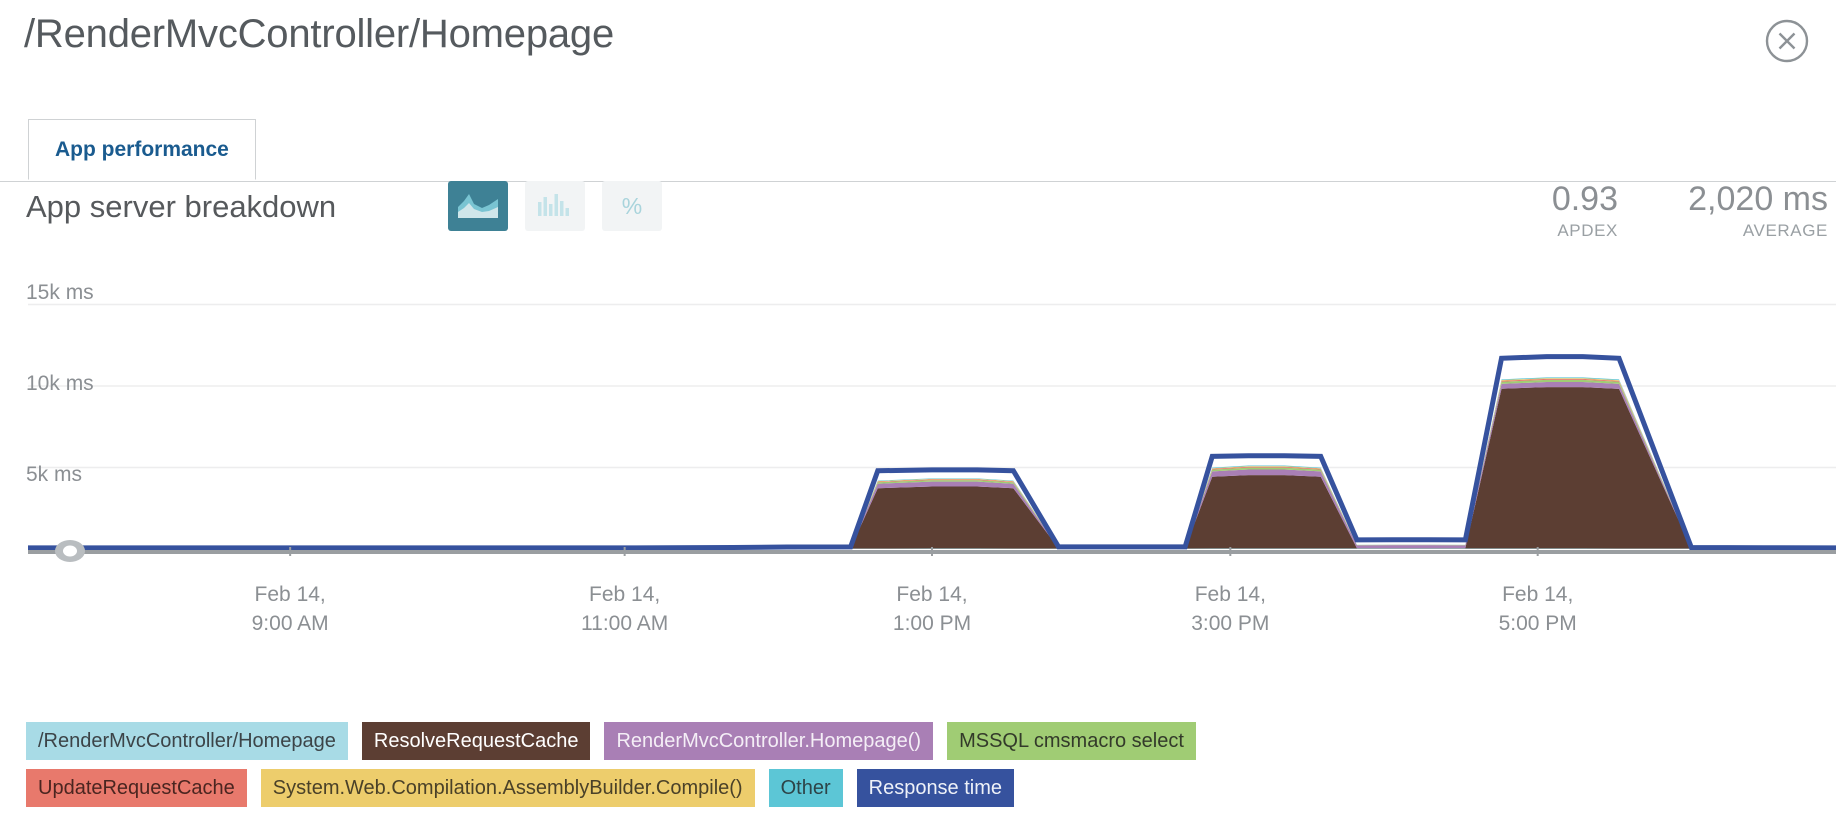  Describe the element at coordinates (1758, 199) in the screenshot. I see `metric-average-value: 2,020 ms` at that location.